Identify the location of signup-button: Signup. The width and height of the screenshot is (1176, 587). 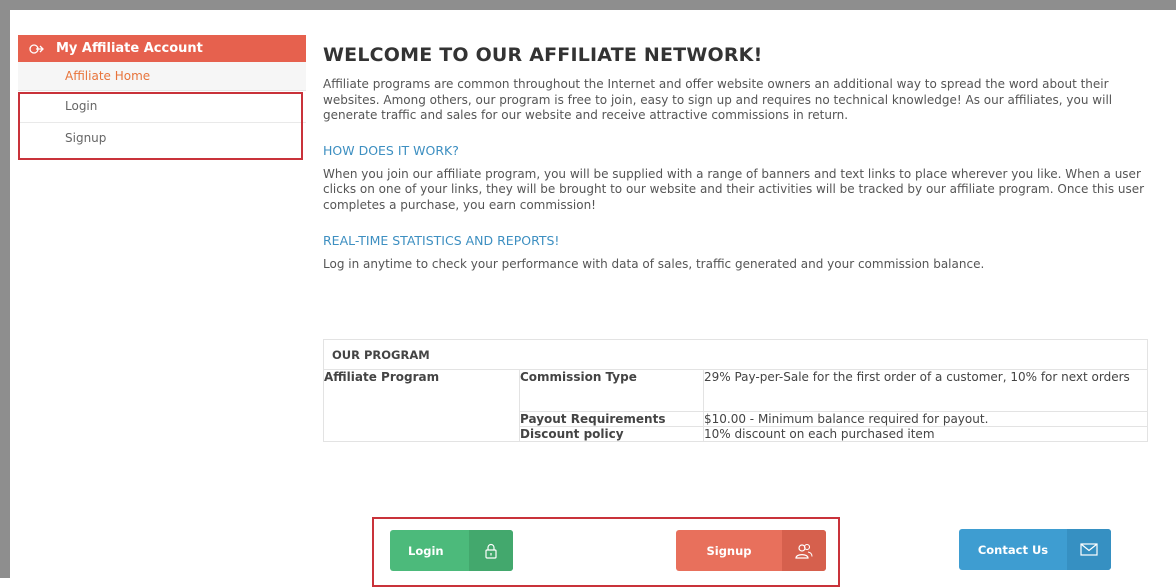
(751, 550).